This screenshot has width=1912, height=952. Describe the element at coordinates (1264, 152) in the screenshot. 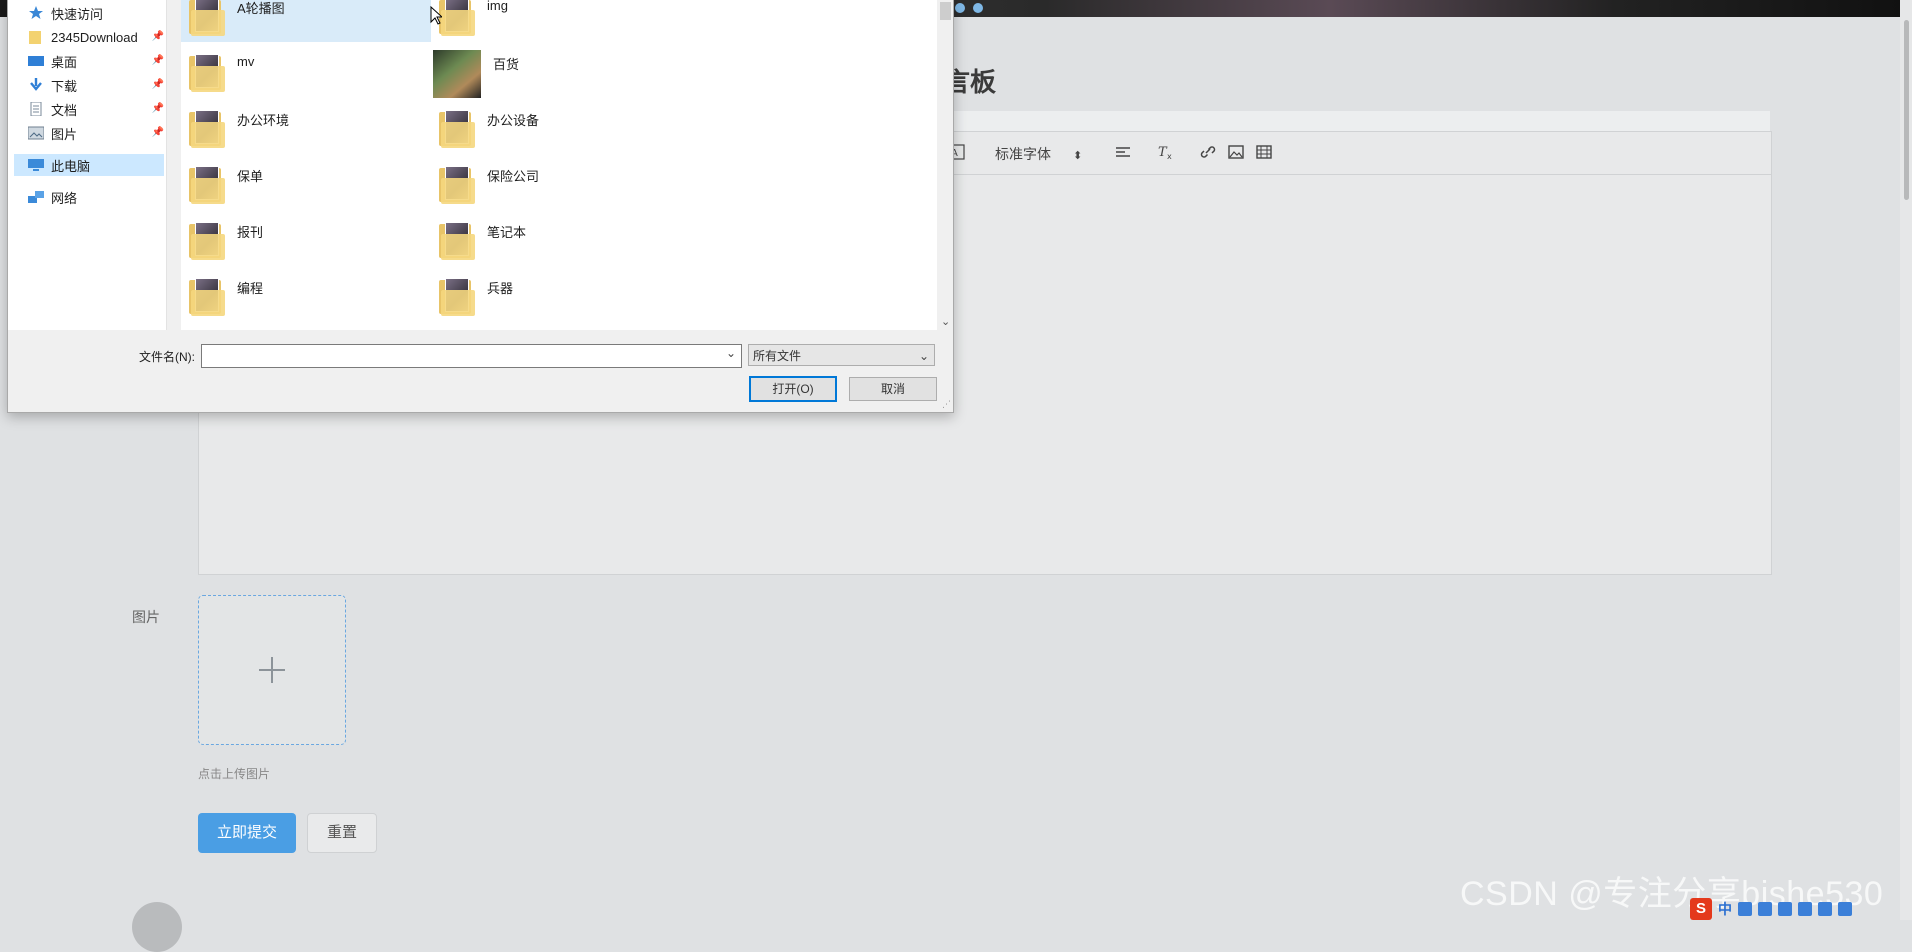

I see `video-icon` at that location.